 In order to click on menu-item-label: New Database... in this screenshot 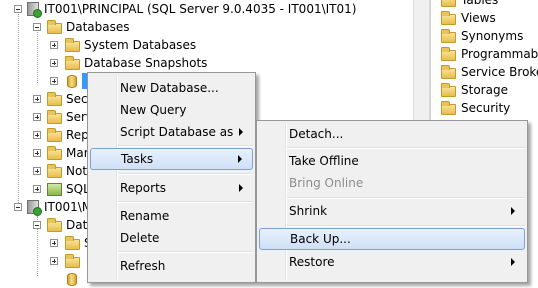, I will do `click(169, 88)`.